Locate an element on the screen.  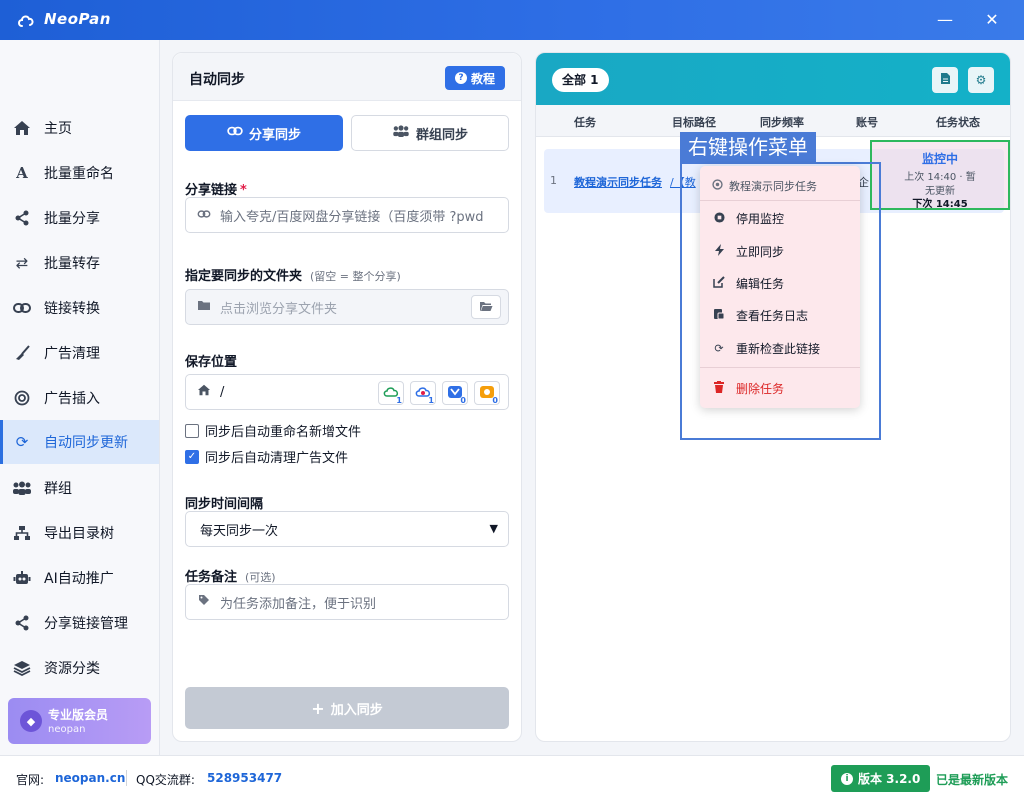
log-button is located at coordinates (945, 80).